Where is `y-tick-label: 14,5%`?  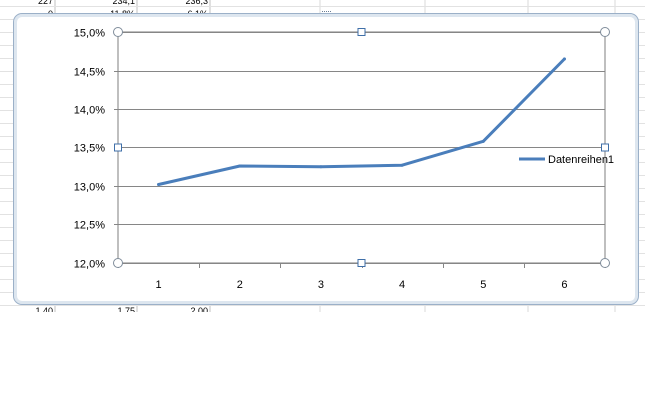
y-tick-label: 14,5% is located at coordinates (89, 73).